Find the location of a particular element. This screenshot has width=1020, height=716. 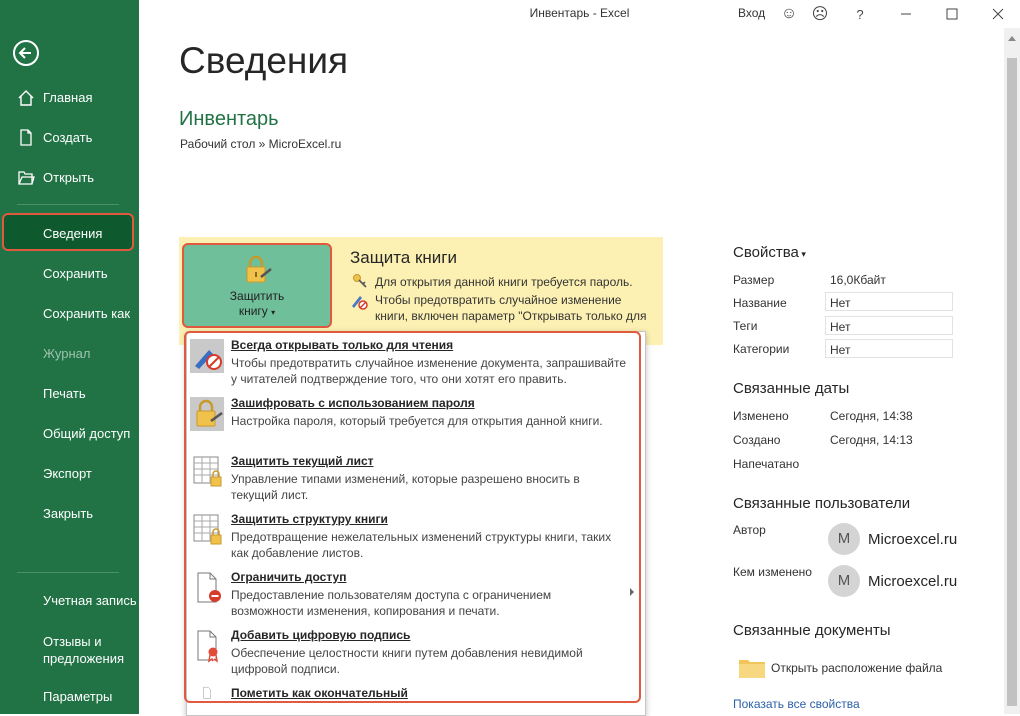

scroll-up-arrow-icon is located at coordinates (1012, 38).